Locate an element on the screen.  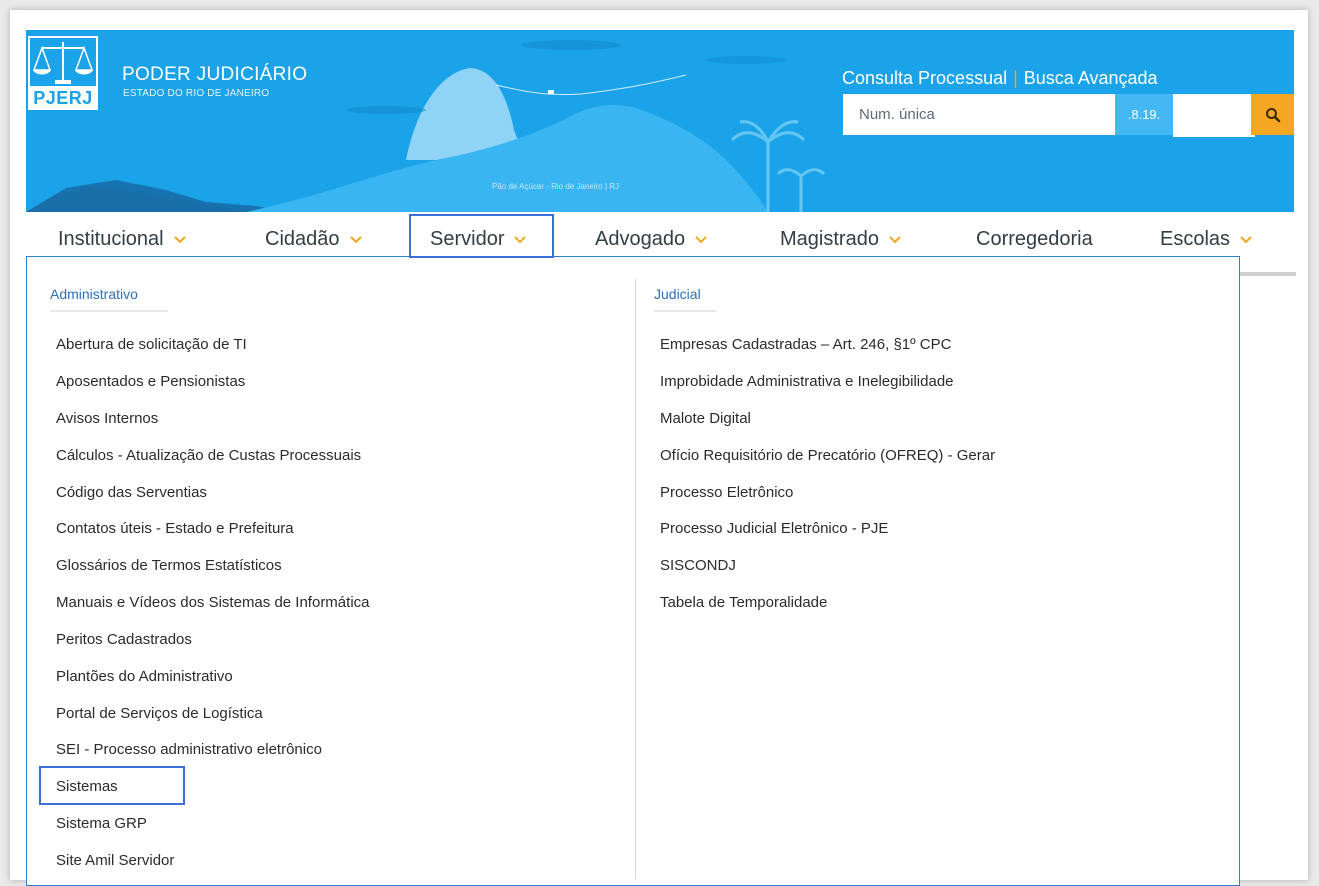
search-button is located at coordinates (1272, 114).